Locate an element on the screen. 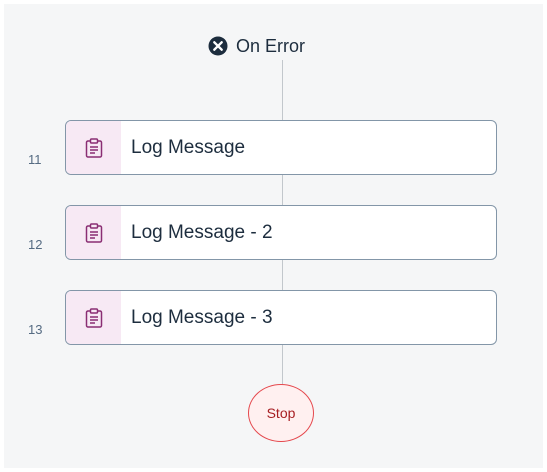  on-error-header: On Error is located at coordinates (256, 46).